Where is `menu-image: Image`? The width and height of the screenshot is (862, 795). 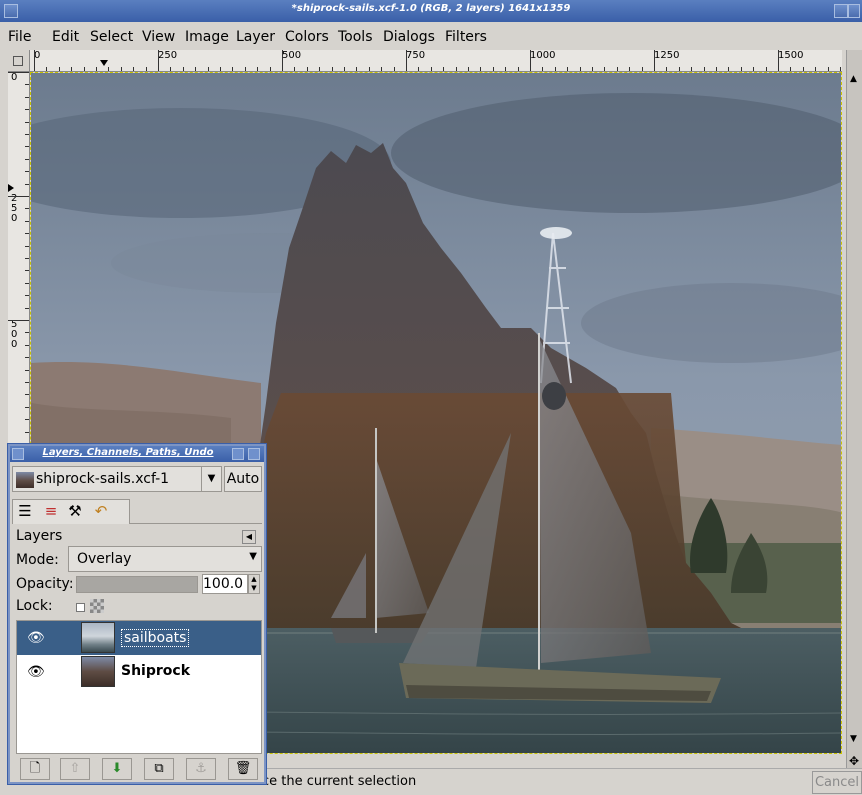 menu-image: Image is located at coordinates (207, 37).